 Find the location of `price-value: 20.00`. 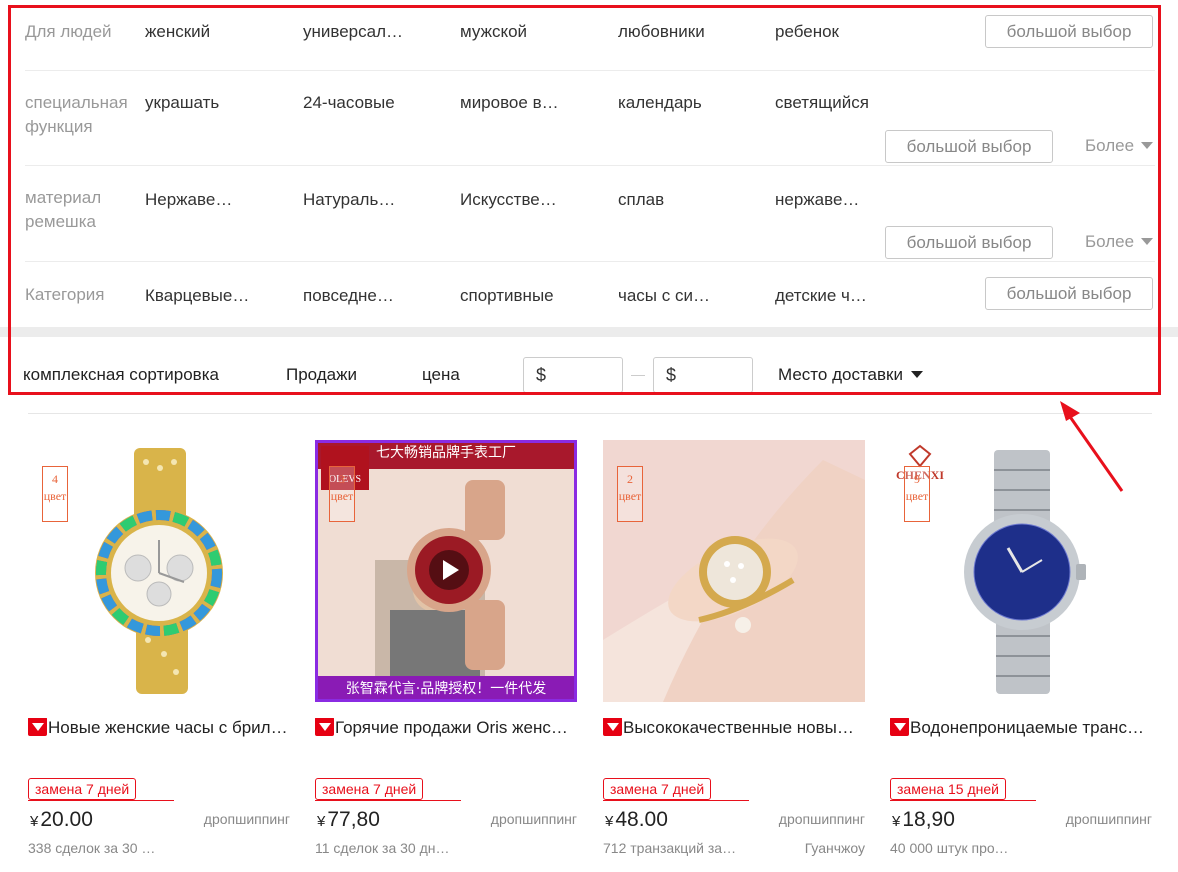

price-value: 20.00 is located at coordinates (66, 819).